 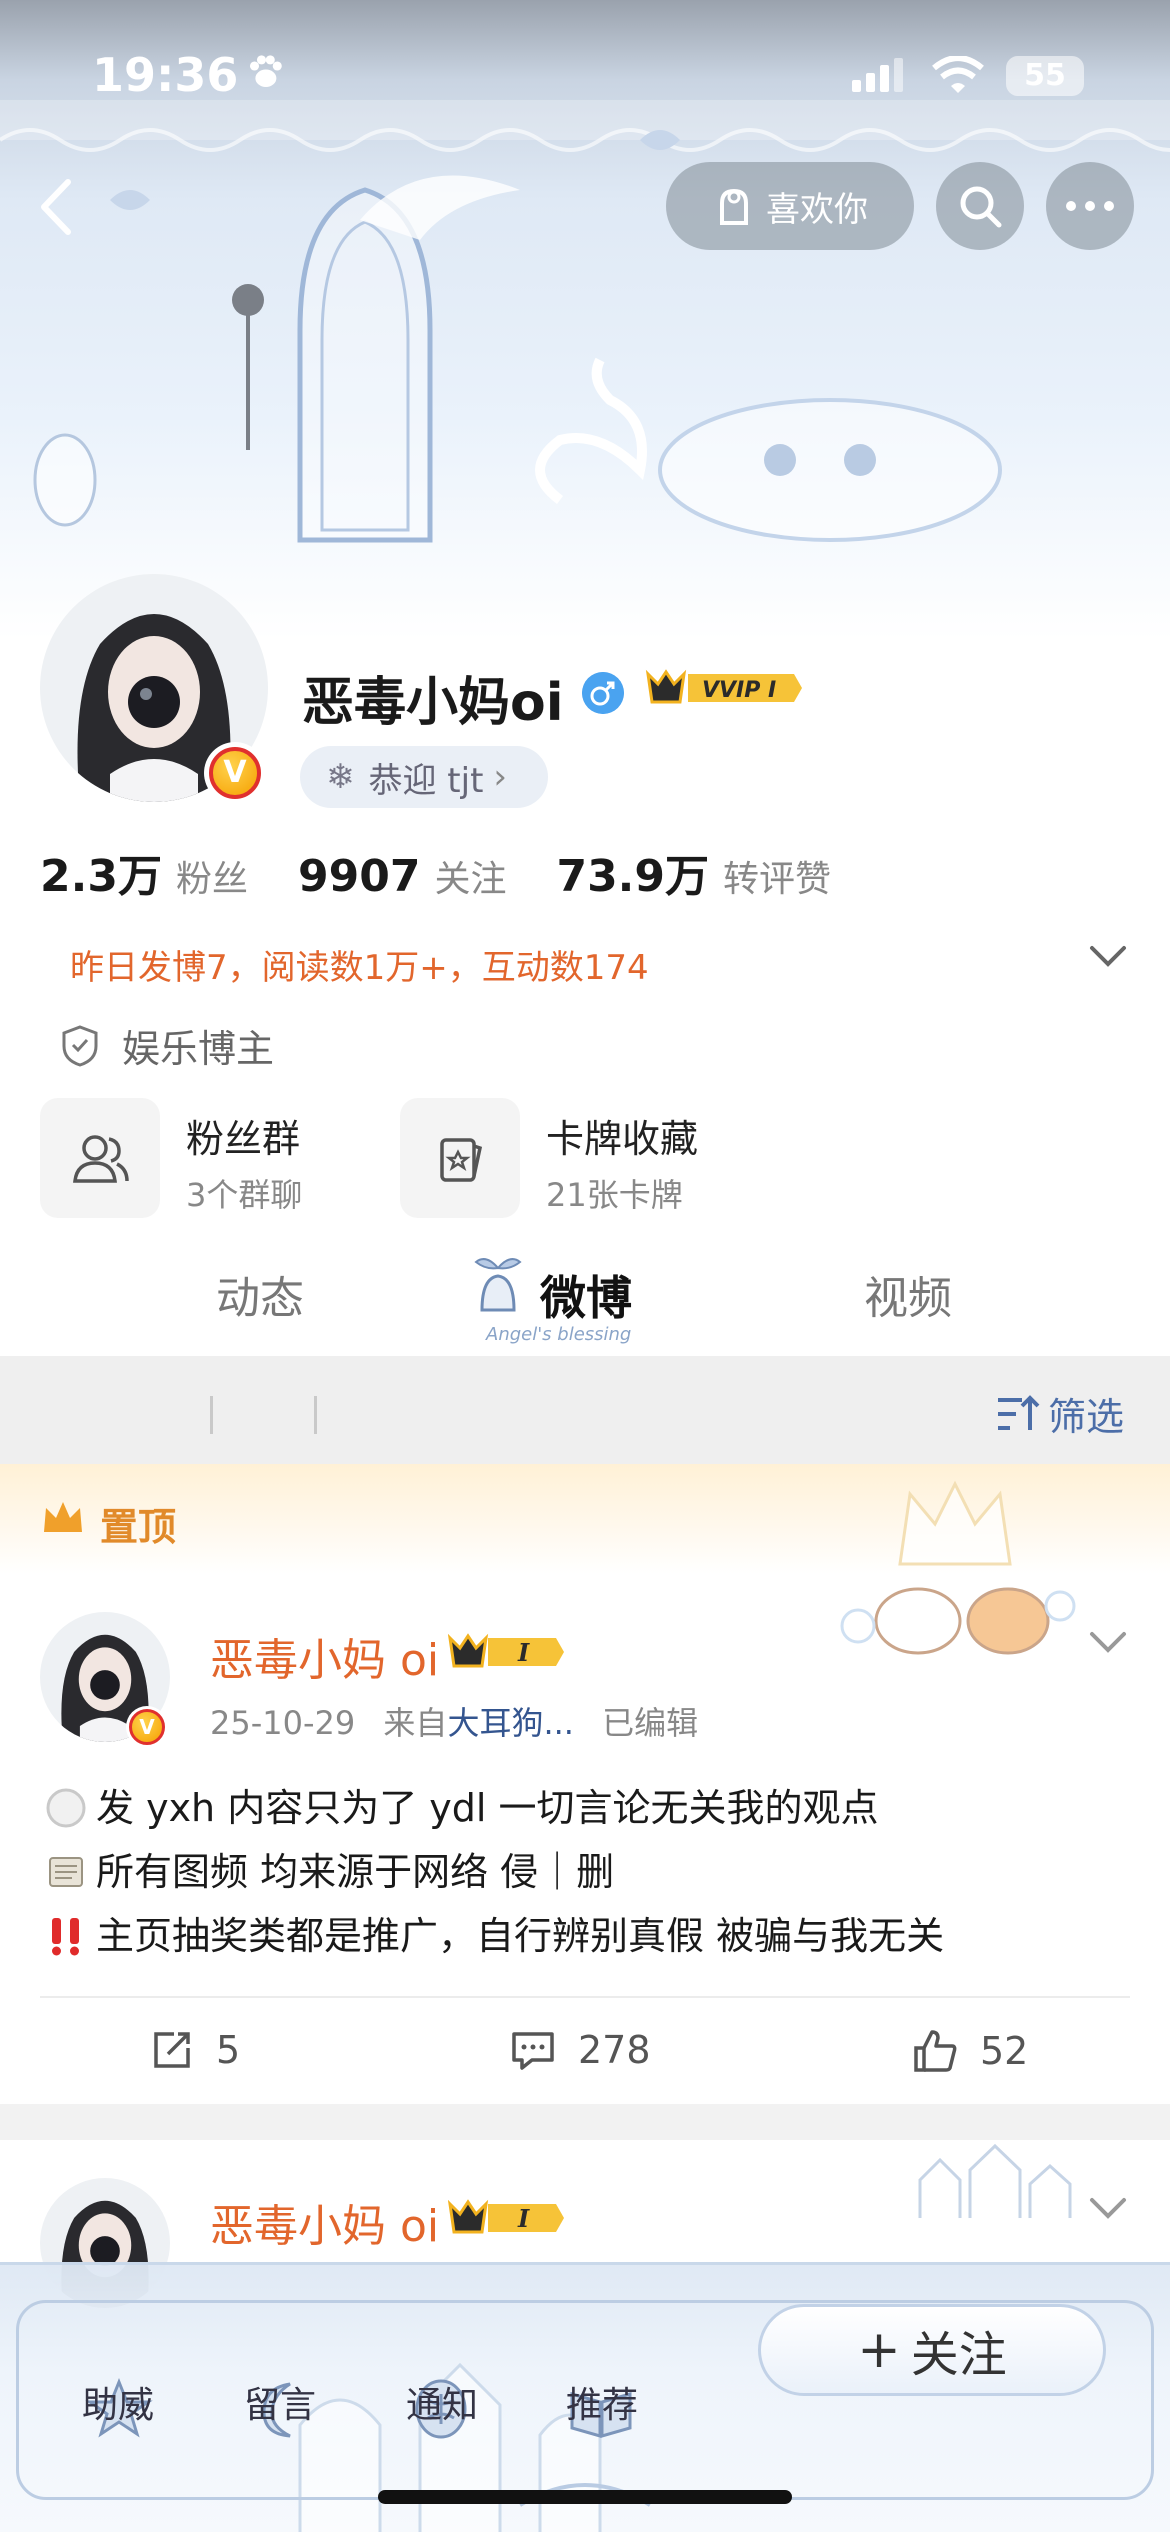 I want to click on card-collection-sub: 21张卡牌, so click(x=614, y=1195).